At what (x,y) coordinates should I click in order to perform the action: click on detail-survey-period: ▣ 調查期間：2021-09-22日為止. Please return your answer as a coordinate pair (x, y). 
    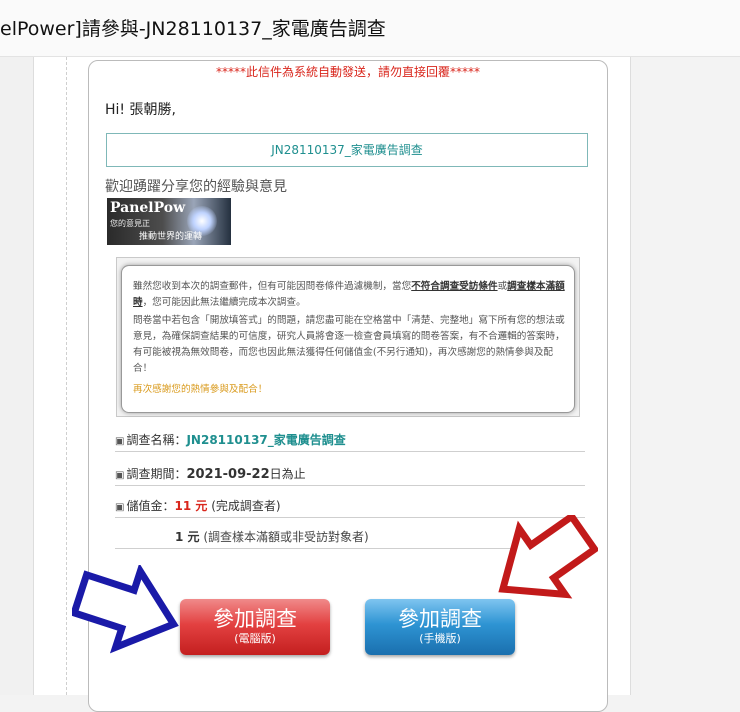
    Looking at the image, I should click on (350, 474).